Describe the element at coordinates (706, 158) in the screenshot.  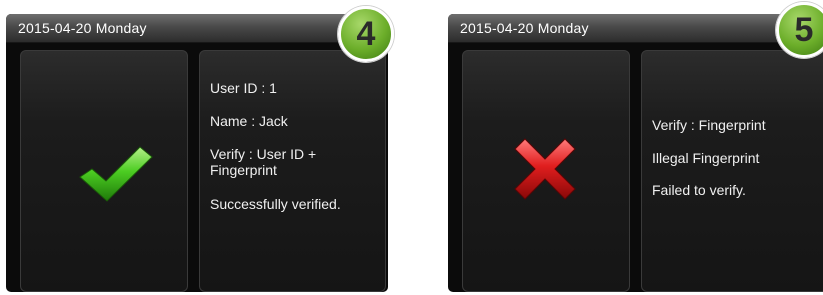
I see `error-text: Illegal Fingerprint` at that location.